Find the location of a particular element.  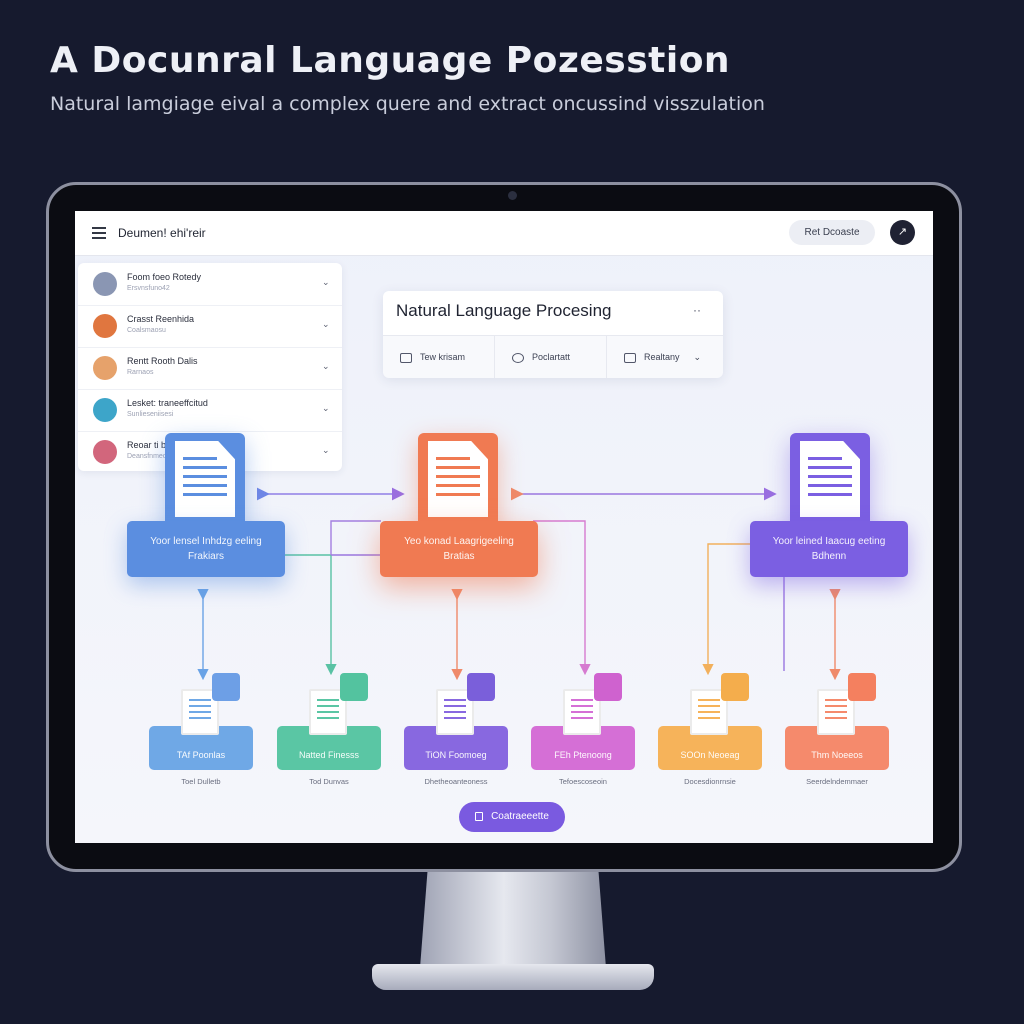

list-item: Lesket: traneeffcitud Sunlieseniisesi ⌄ is located at coordinates (210, 410).